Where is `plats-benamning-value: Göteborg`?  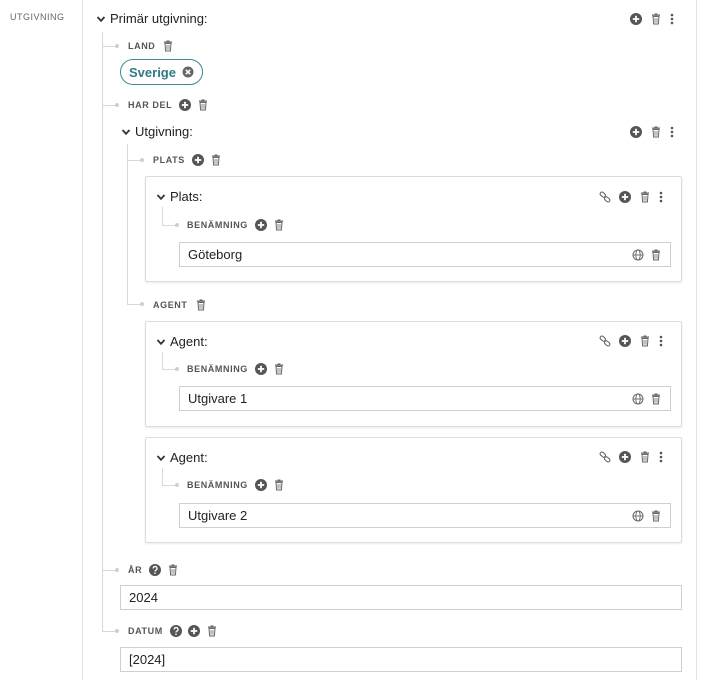 plats-benamning-value: Göteborg is located at coordinates (410, 254).